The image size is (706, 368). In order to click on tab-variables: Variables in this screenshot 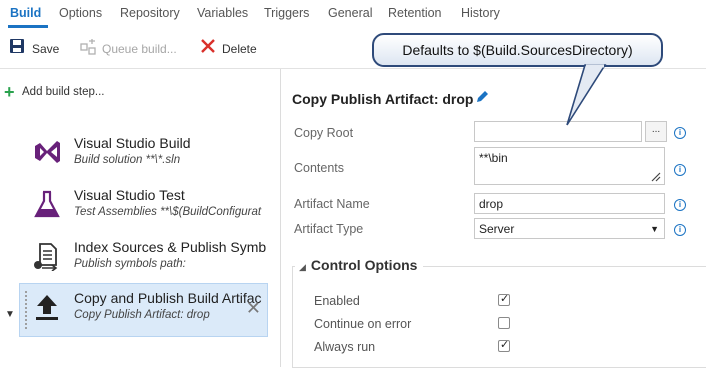, I will do `click(222, 13)`.